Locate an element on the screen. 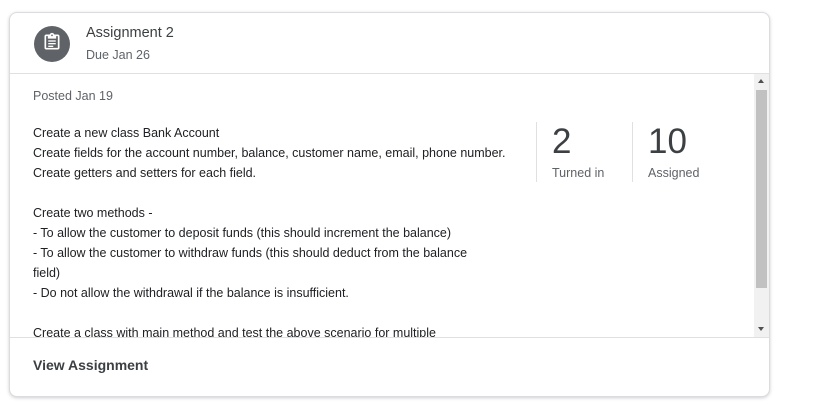 This screenshot has height=408, width=822. assigned-count: 10 is located at coordinates (667, 141).